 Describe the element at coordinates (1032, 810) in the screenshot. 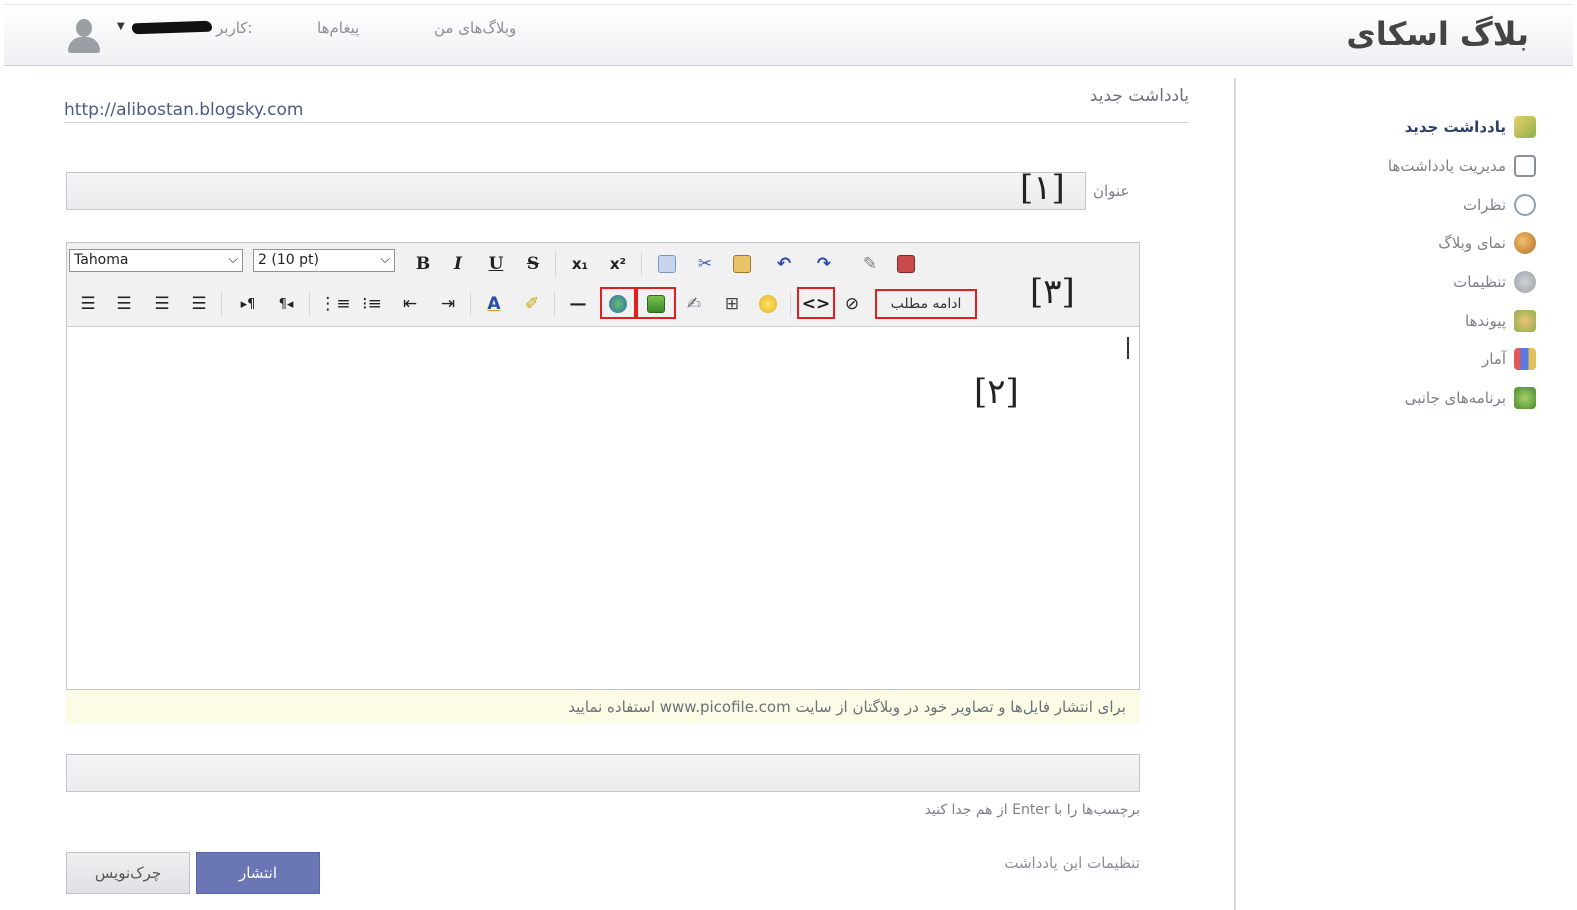

I see `tags-hint: برچسب‌ها را با Enter از هم جدا کنید` at that location.